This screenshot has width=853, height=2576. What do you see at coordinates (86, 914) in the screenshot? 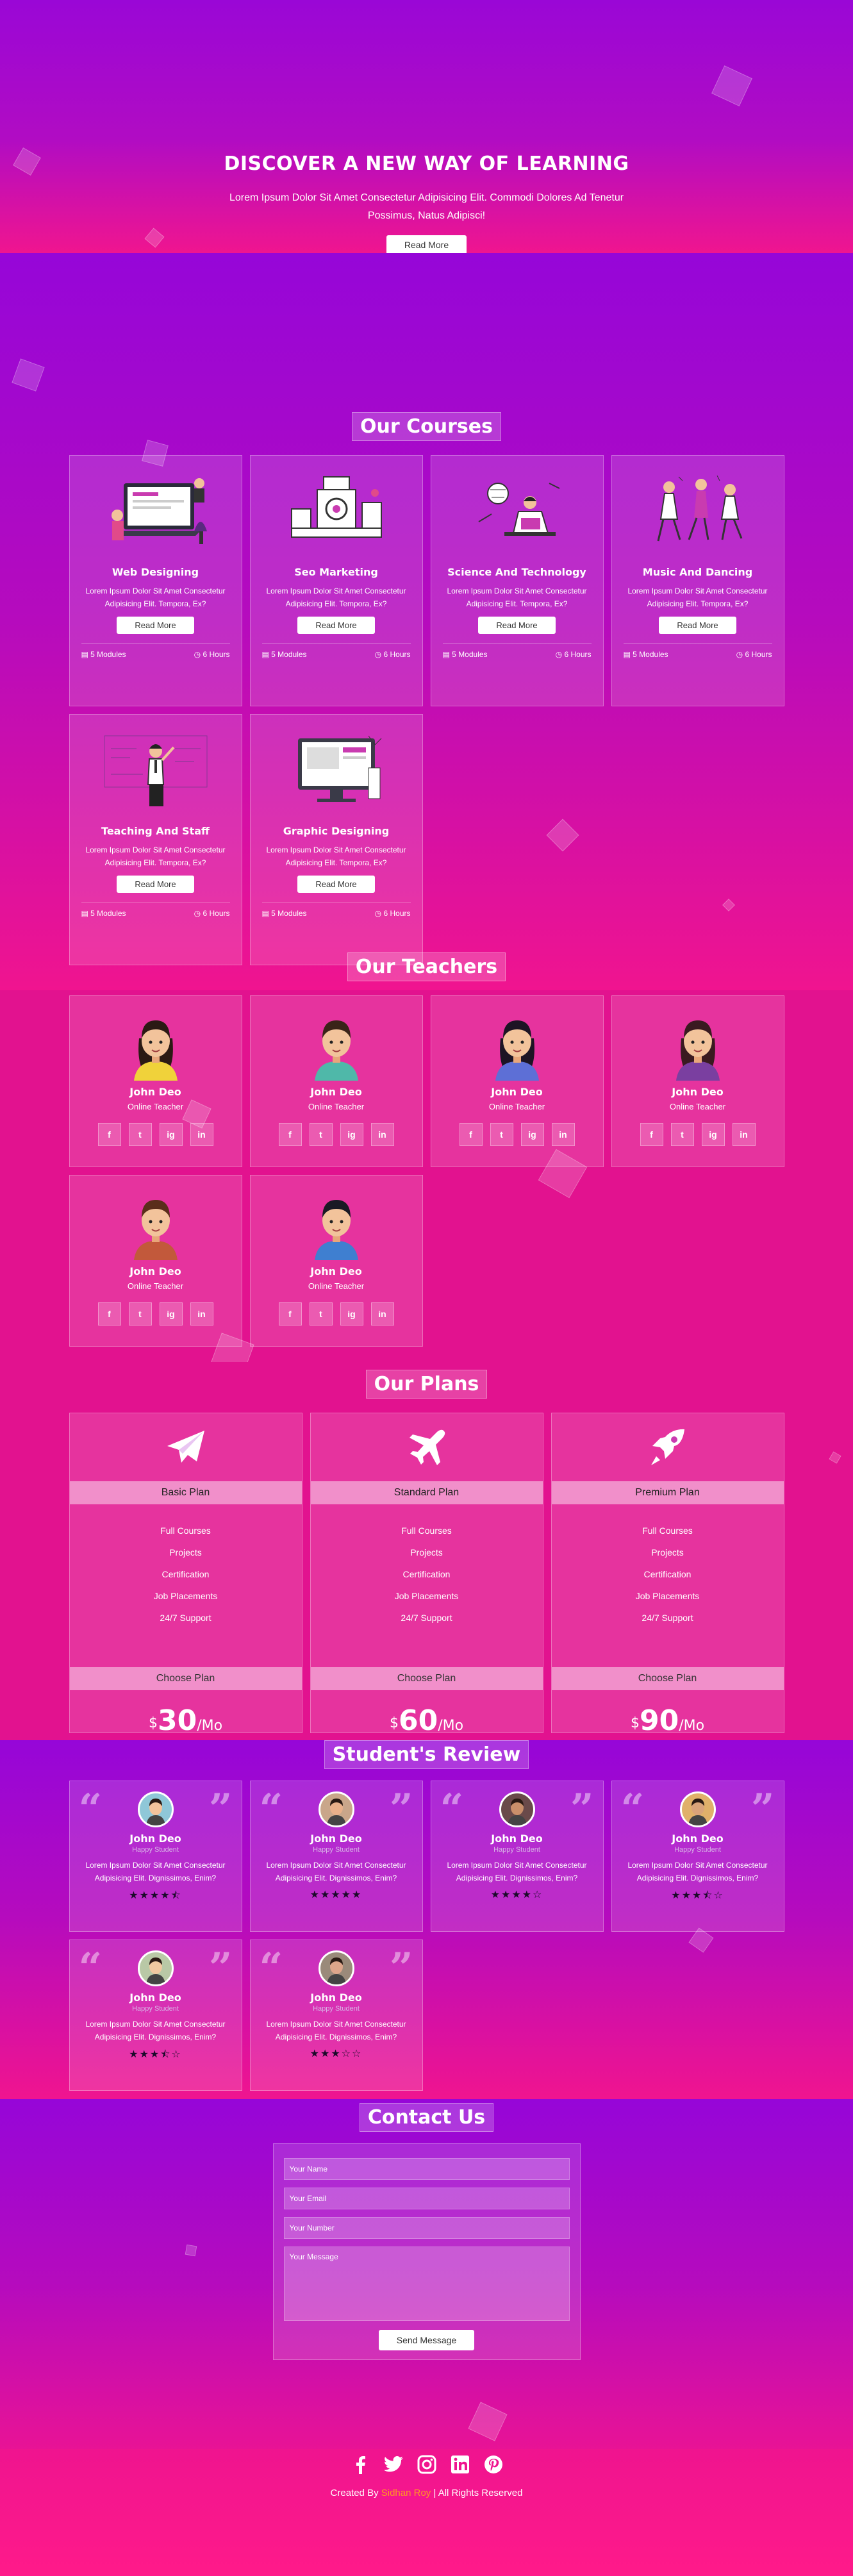
I see `book-icon: ▤` at bounding box center [86, 914].